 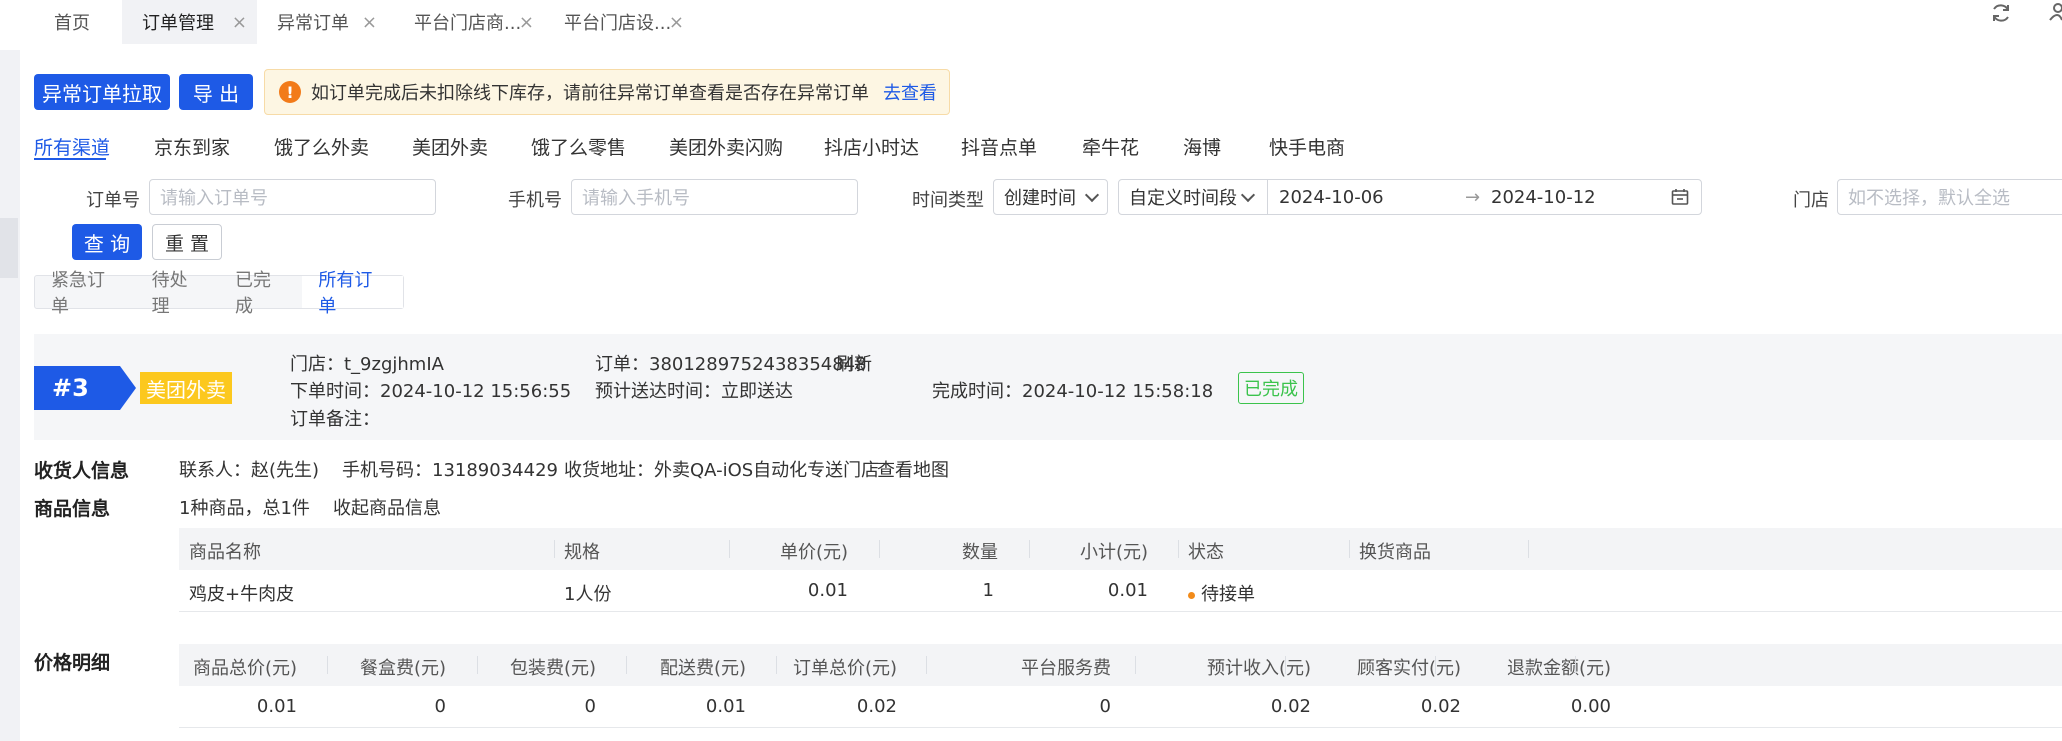 I want to click on go-view-link: 去查看, so click(x=910, y=92).